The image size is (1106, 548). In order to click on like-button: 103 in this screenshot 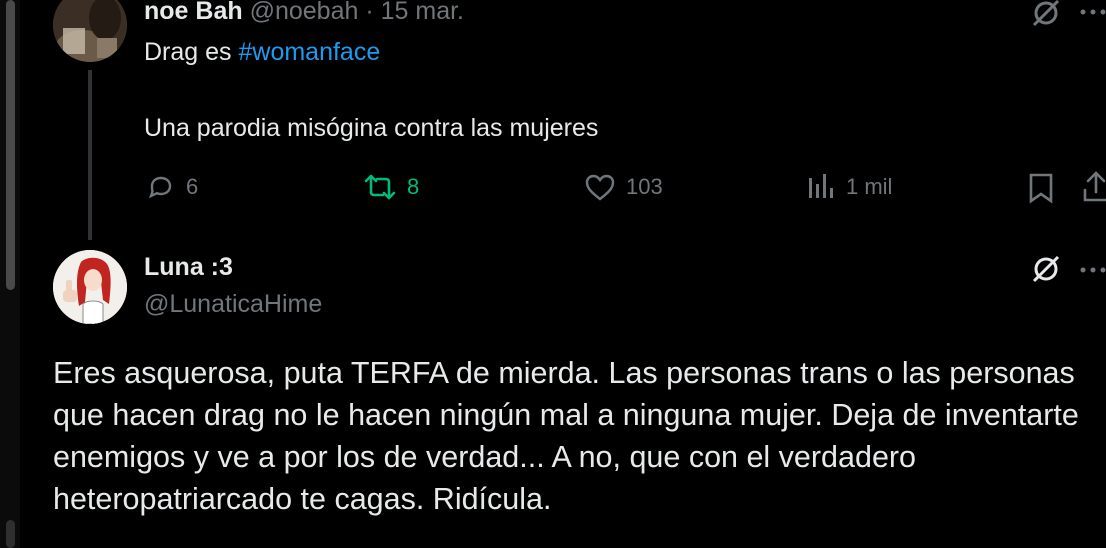, I will do `click(623, 187)`.